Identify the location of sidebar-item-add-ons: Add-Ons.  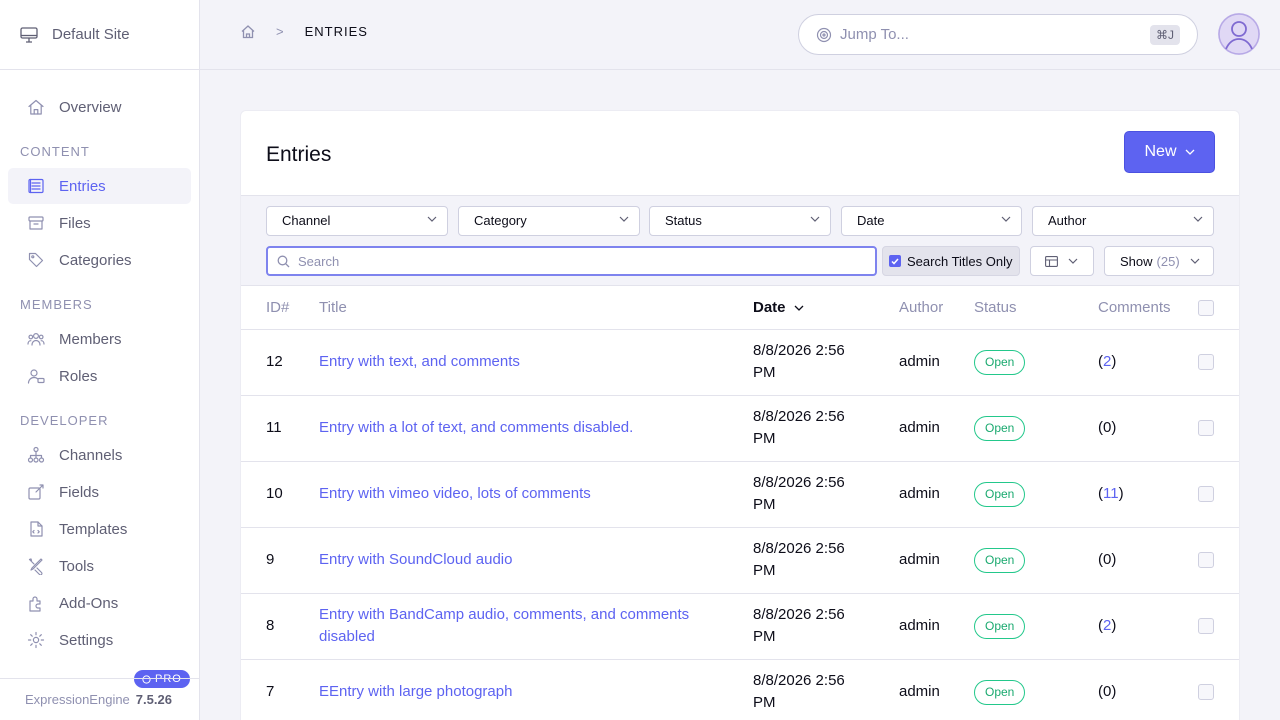
(99, 603).